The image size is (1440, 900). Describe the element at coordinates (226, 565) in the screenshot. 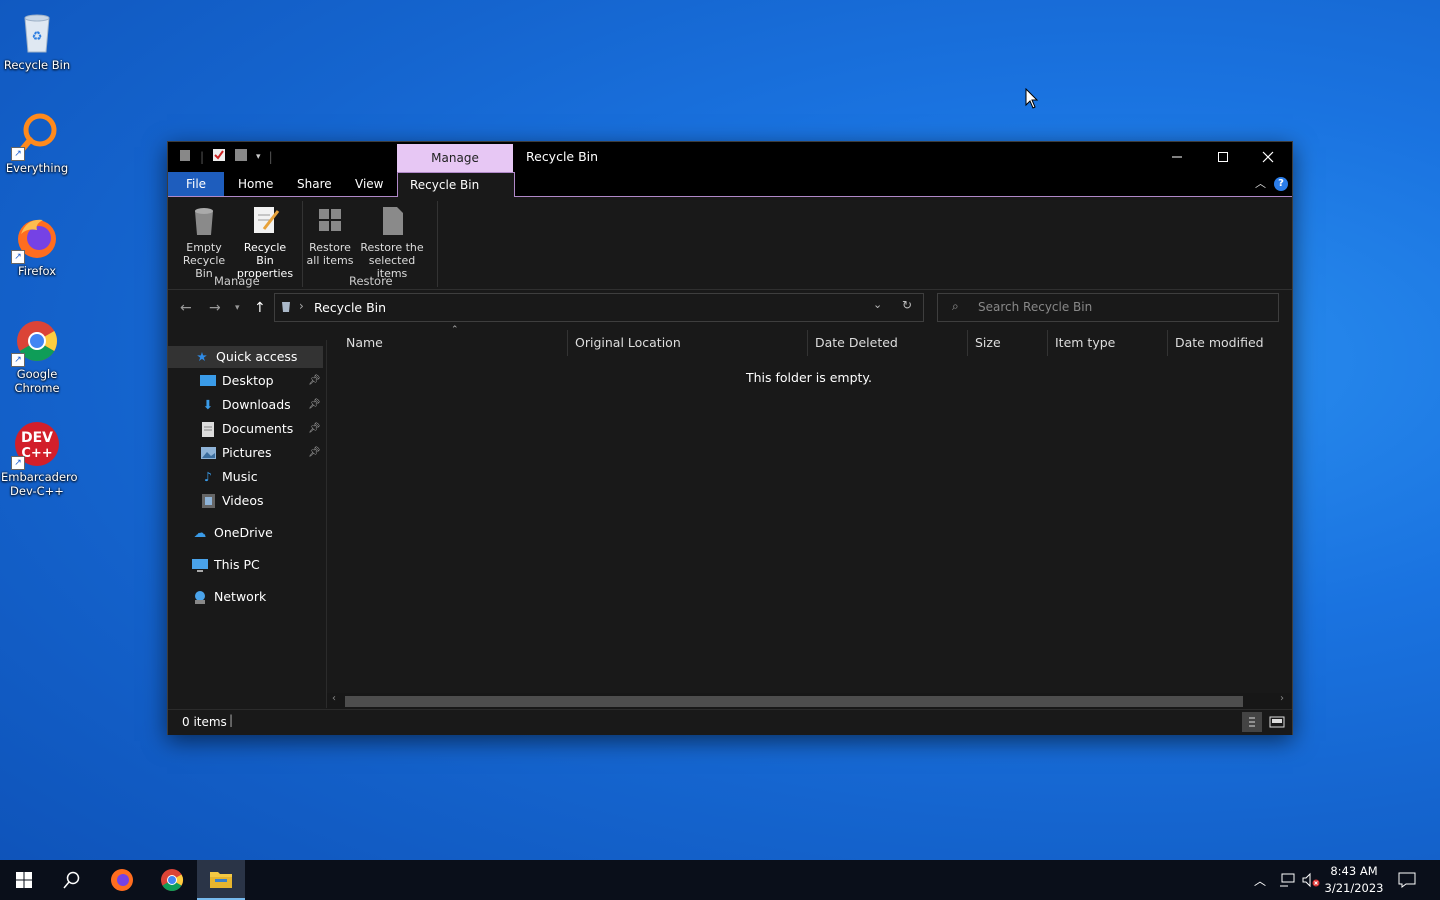

I see `nav-this-pc: This PC` at that location.